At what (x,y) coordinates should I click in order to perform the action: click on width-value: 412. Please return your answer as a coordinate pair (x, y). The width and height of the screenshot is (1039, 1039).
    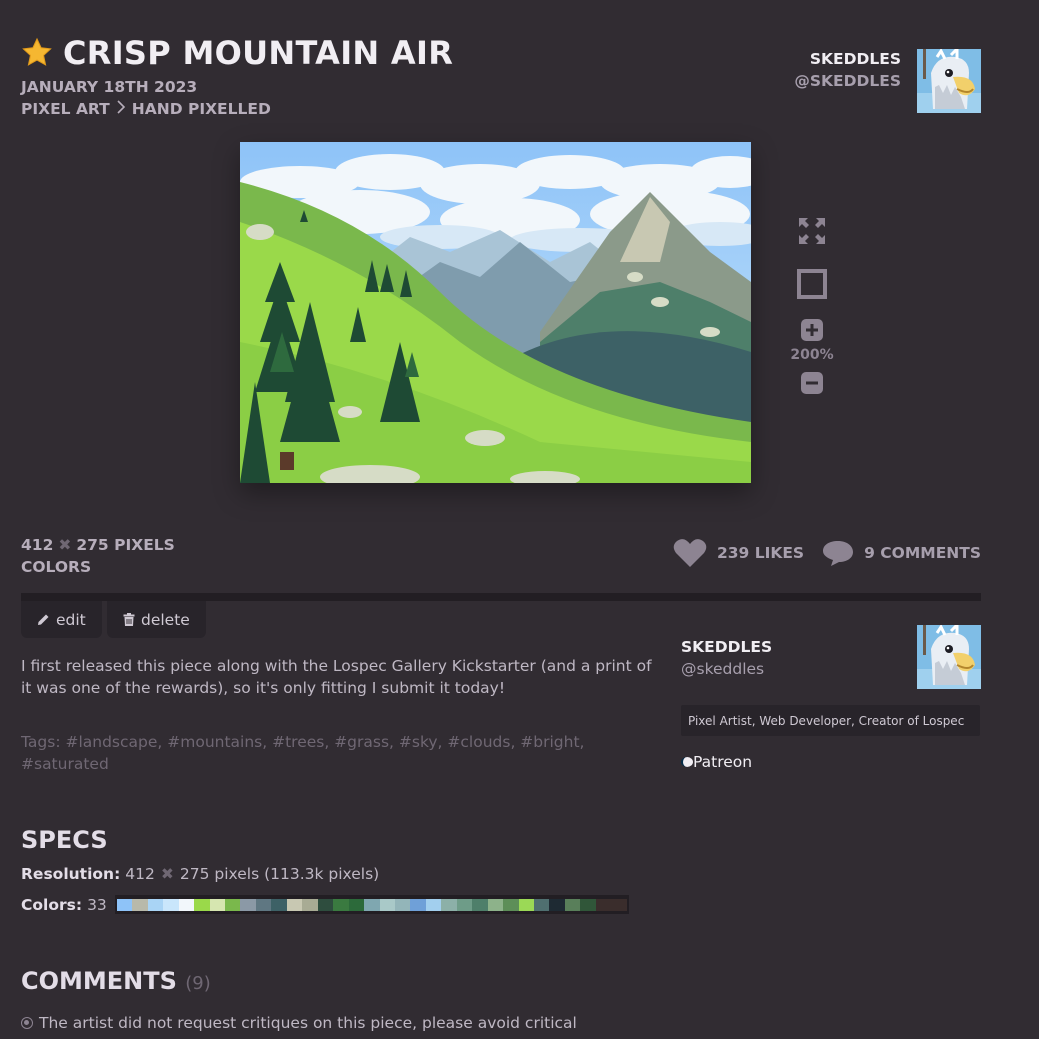
    Looking at the image, I should click on (37, 545).